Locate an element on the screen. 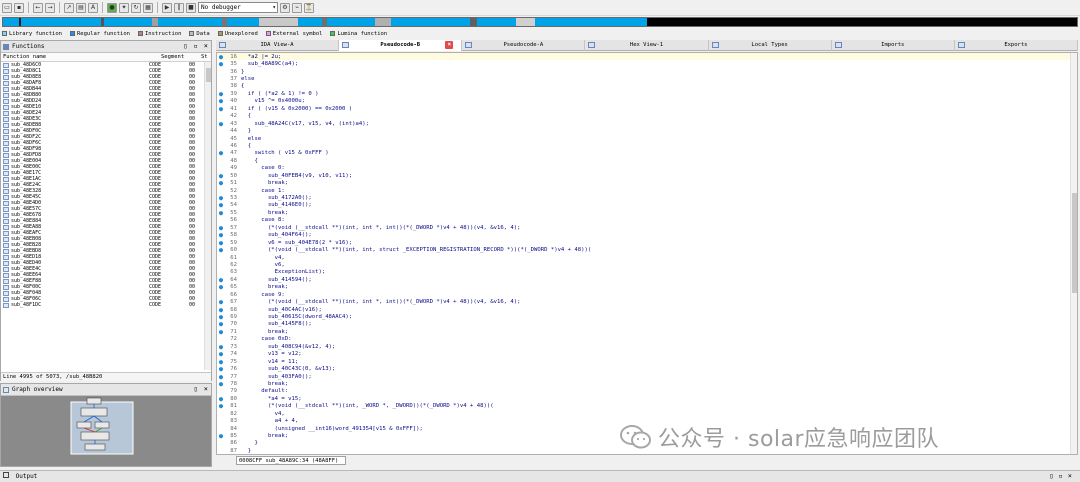  code-line: ● 71 break; is located at coordinates (647, 332).